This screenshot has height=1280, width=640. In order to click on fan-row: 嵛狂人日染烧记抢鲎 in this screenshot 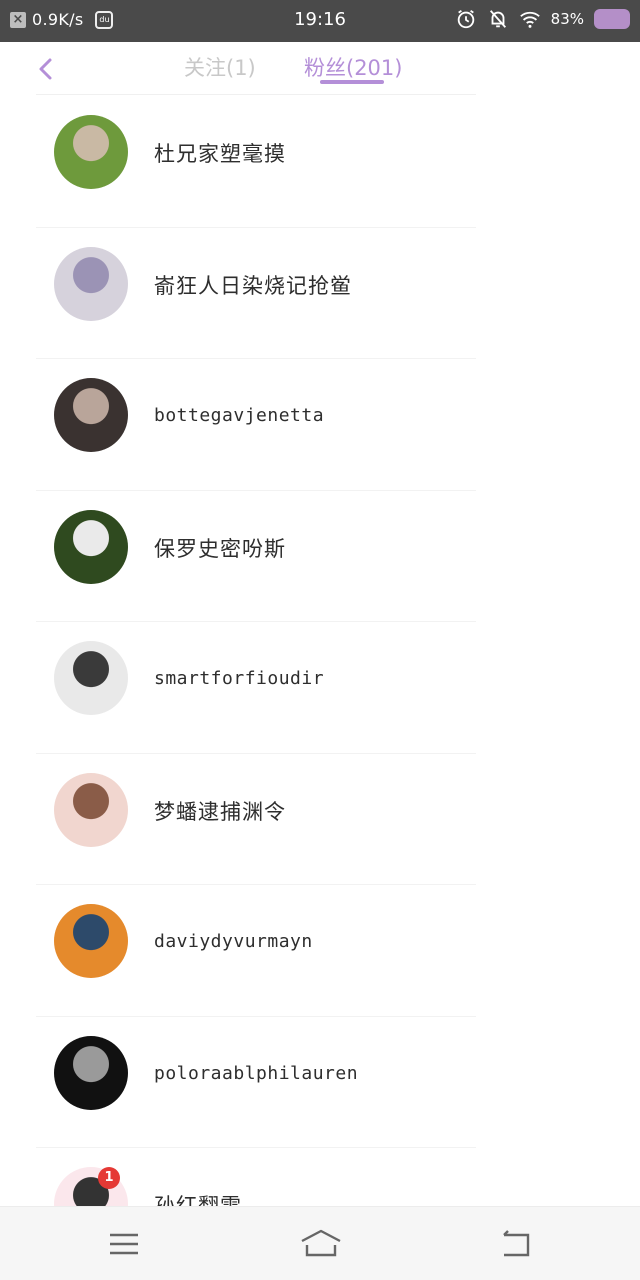, I will do `click(320, 293)`.